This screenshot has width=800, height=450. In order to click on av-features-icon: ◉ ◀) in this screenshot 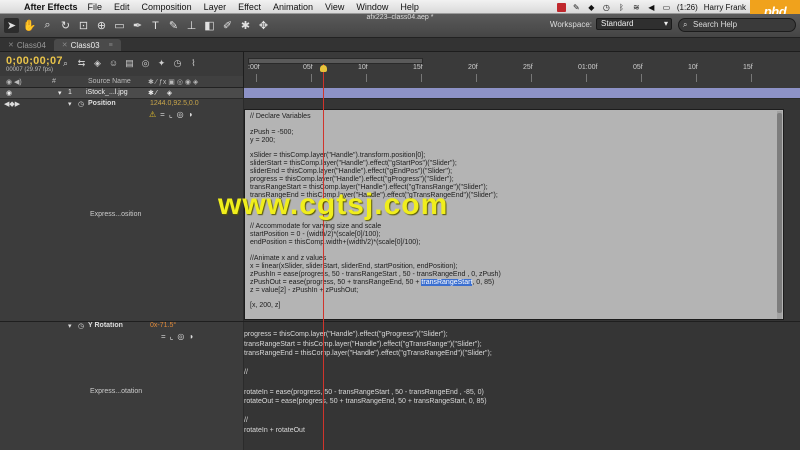, I will do `click(14, 82)`.